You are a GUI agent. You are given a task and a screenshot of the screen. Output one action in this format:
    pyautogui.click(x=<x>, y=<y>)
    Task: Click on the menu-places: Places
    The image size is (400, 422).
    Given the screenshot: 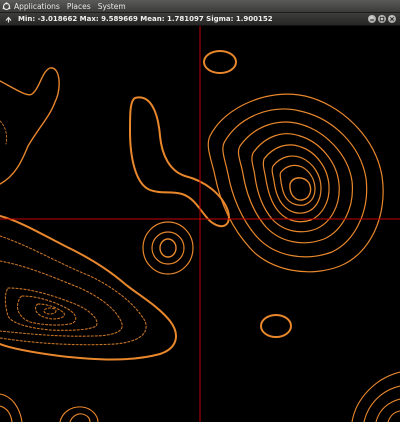 What is the action you would take?
    pyautogui.click(x=79, y=6)
    